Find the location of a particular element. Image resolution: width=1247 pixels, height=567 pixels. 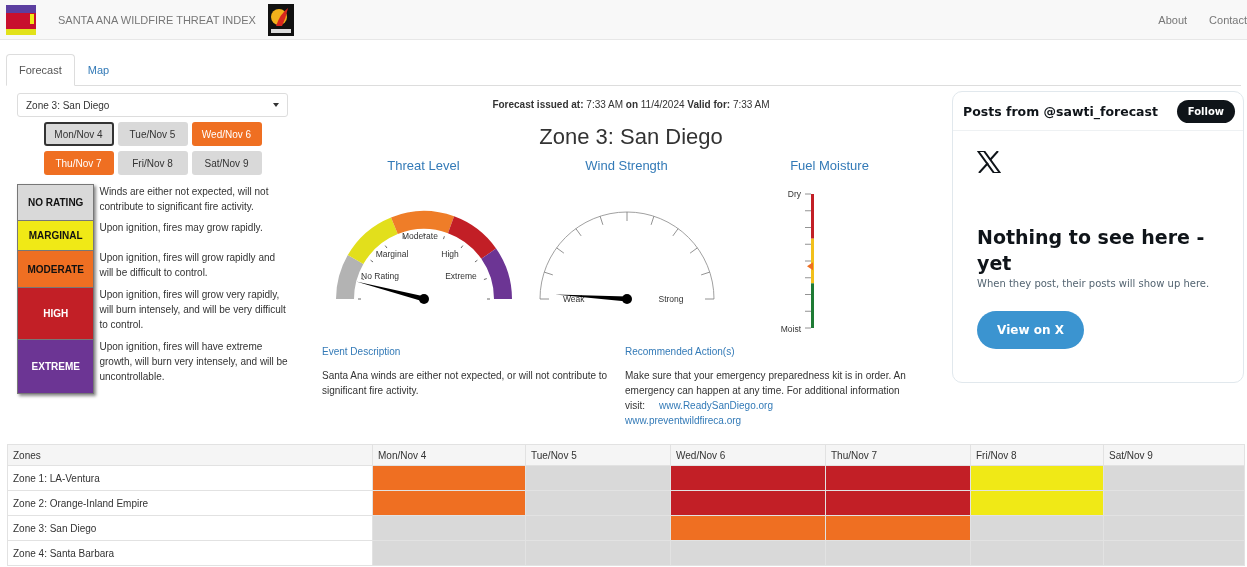

gauge-label: High is located at coordinates (449, 254).